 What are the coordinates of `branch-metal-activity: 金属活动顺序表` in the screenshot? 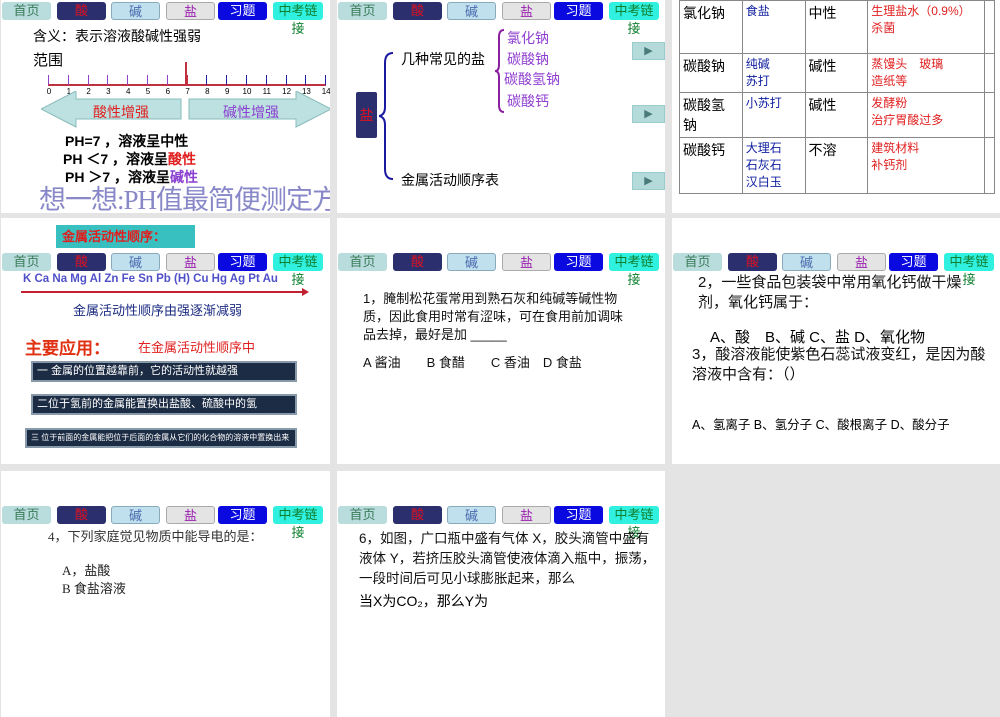 It's located at (450, 180).